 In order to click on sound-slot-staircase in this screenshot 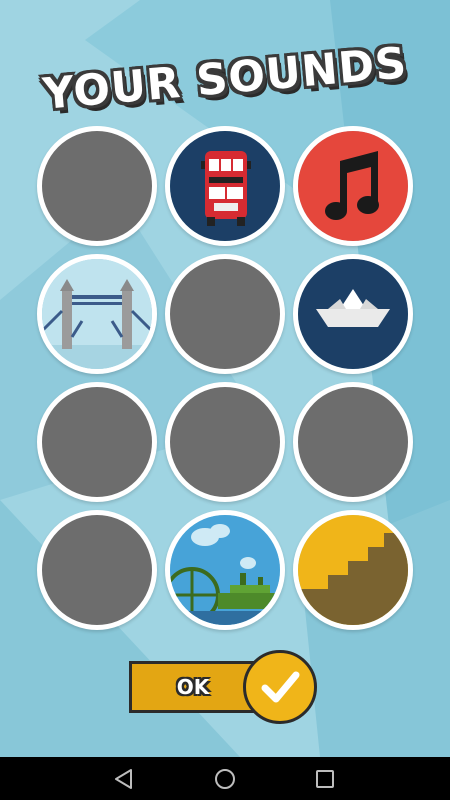, I will do `click(353, 570)`.